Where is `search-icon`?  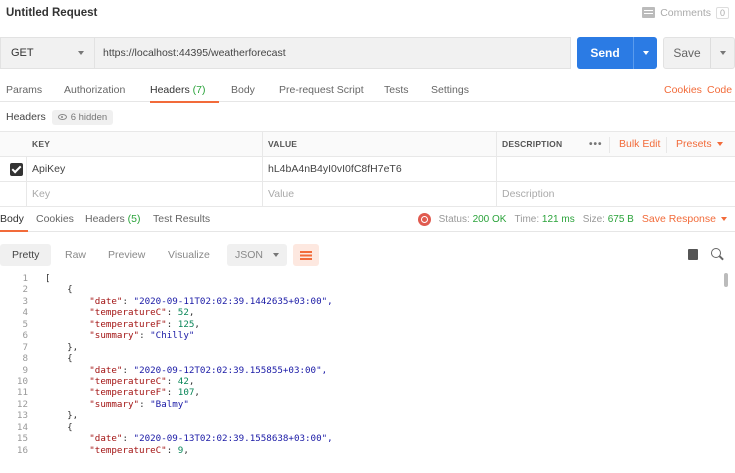
search-icon is located at coordinates (716, 253).